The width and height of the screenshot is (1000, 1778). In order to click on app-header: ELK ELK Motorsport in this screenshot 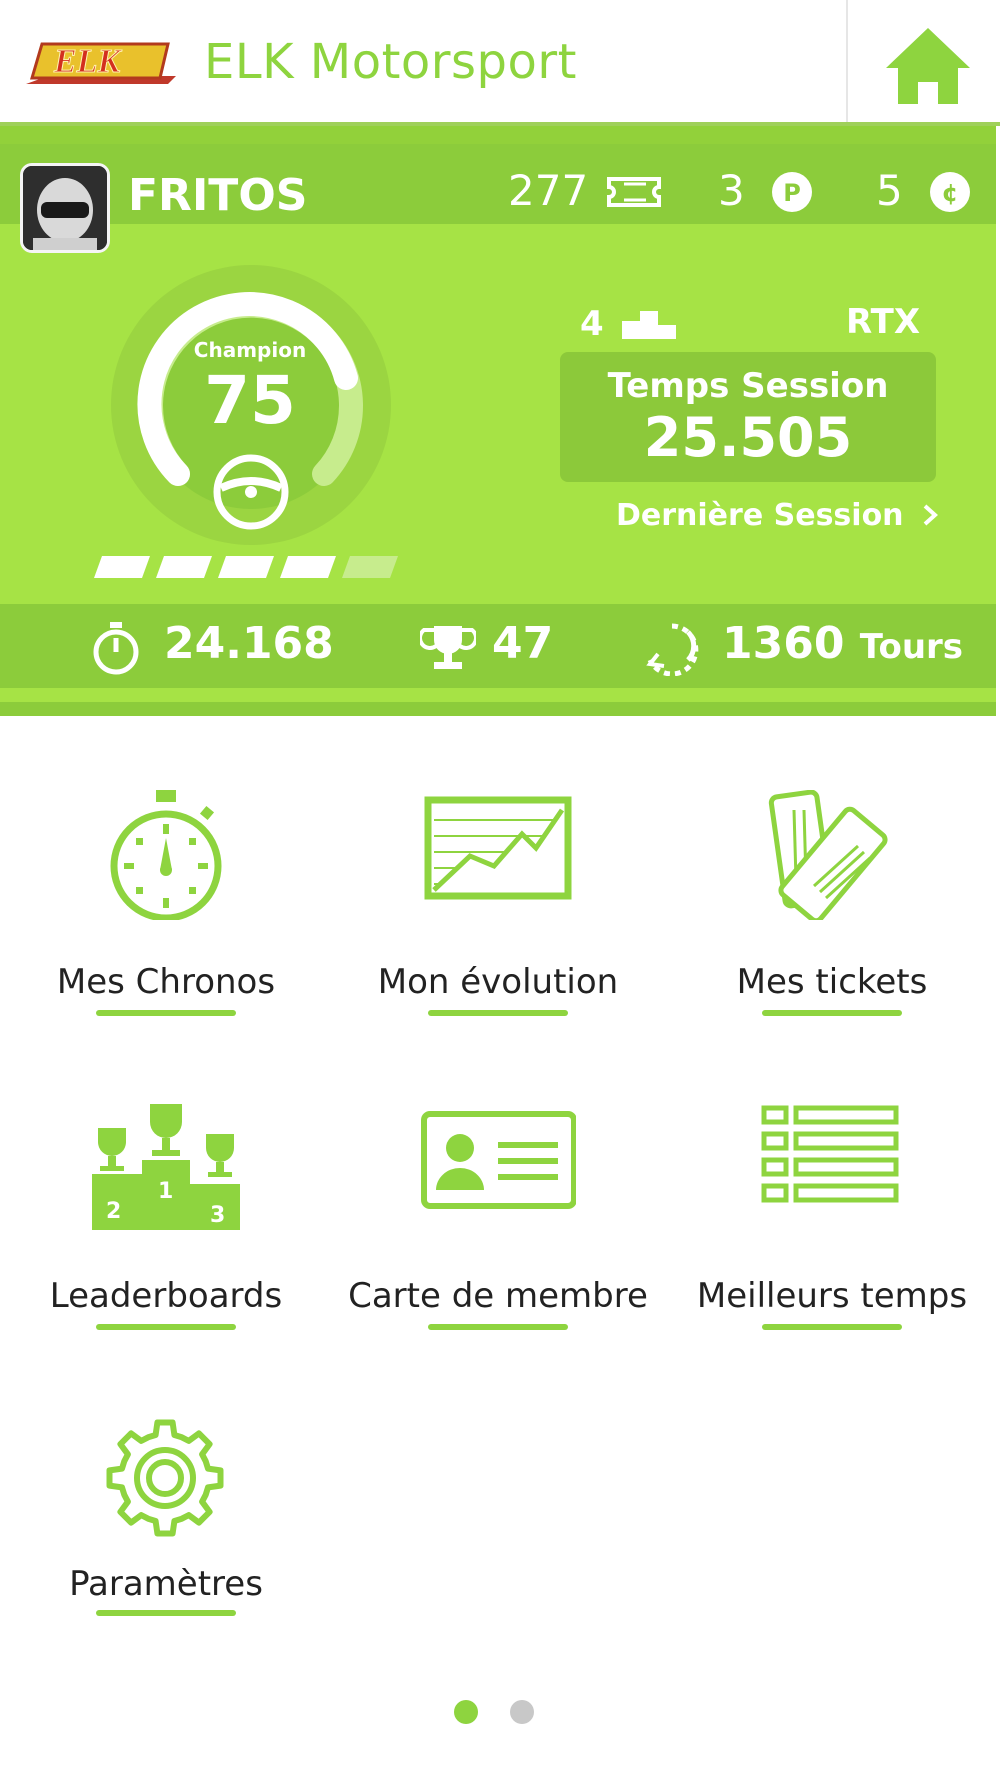, I will do `click(500, 62)`.